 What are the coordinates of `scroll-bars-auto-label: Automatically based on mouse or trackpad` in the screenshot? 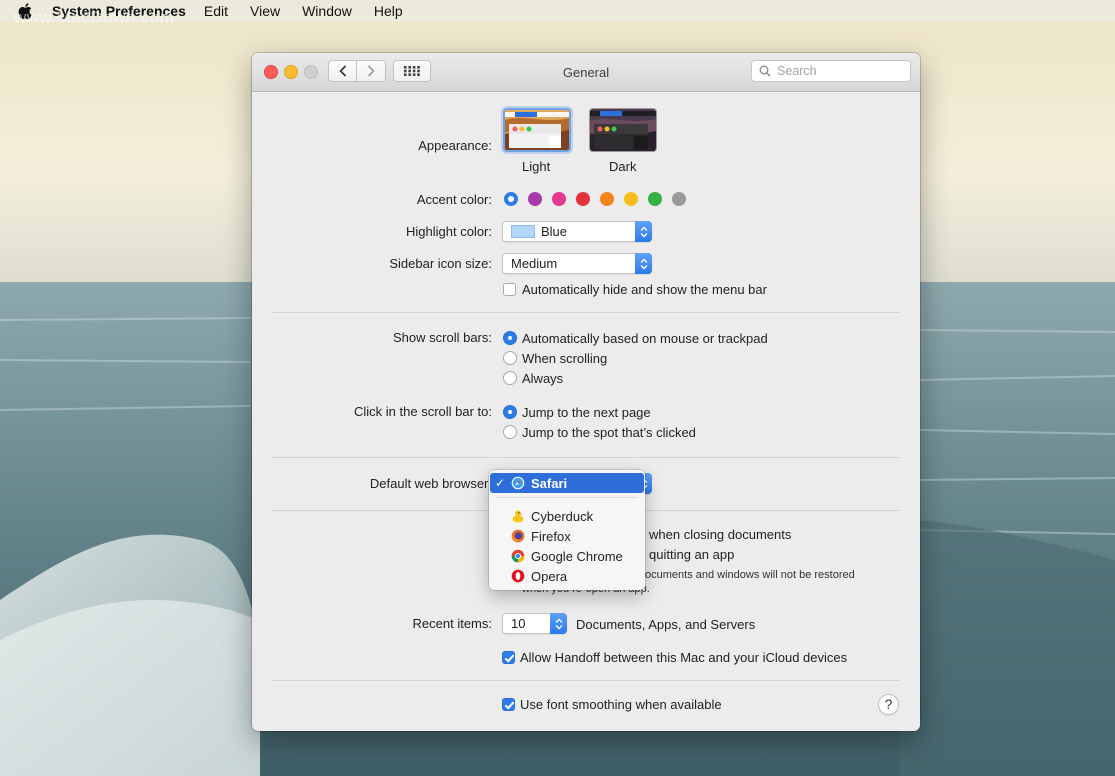 It's located at (645, 338).